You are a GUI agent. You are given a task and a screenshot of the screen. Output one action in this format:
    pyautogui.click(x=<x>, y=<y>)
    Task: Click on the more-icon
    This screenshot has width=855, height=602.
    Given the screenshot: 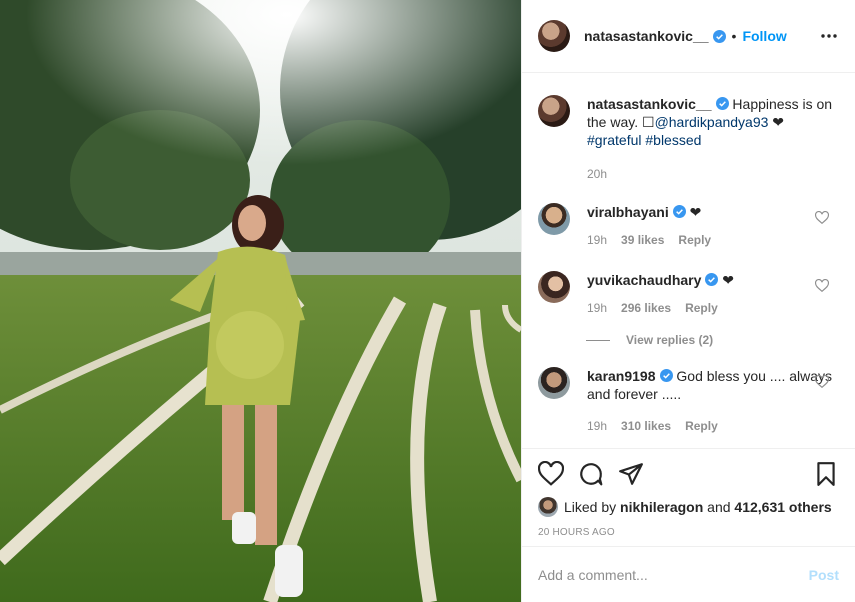 What is the action you would take?
    pyautogui.click(x=829, y=36)
    